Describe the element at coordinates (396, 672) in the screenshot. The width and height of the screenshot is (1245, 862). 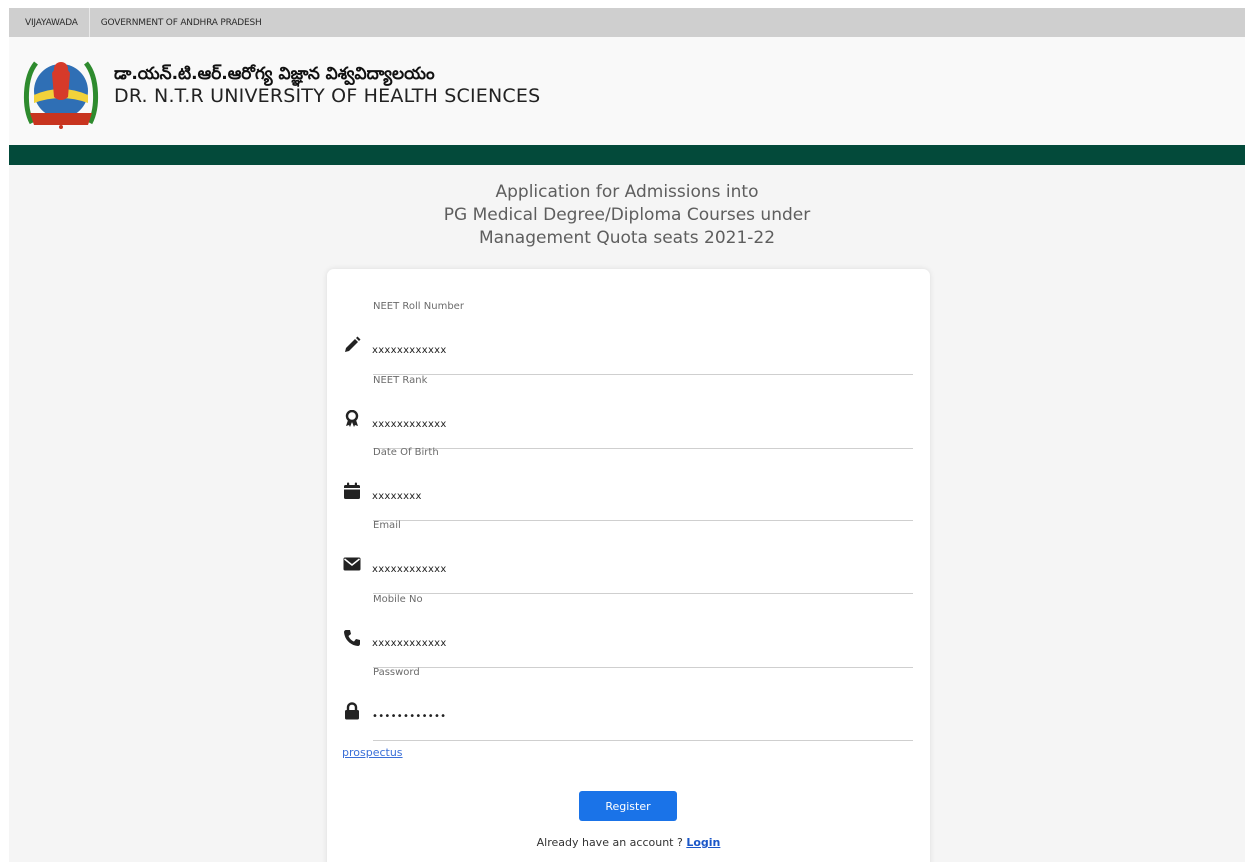
I see `password-label: Password` at that location.